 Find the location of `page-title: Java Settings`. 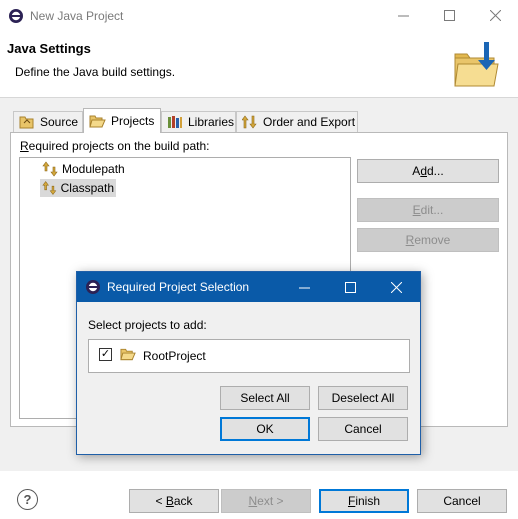

page-title: Java Settings is located at coordinates (49, 48).